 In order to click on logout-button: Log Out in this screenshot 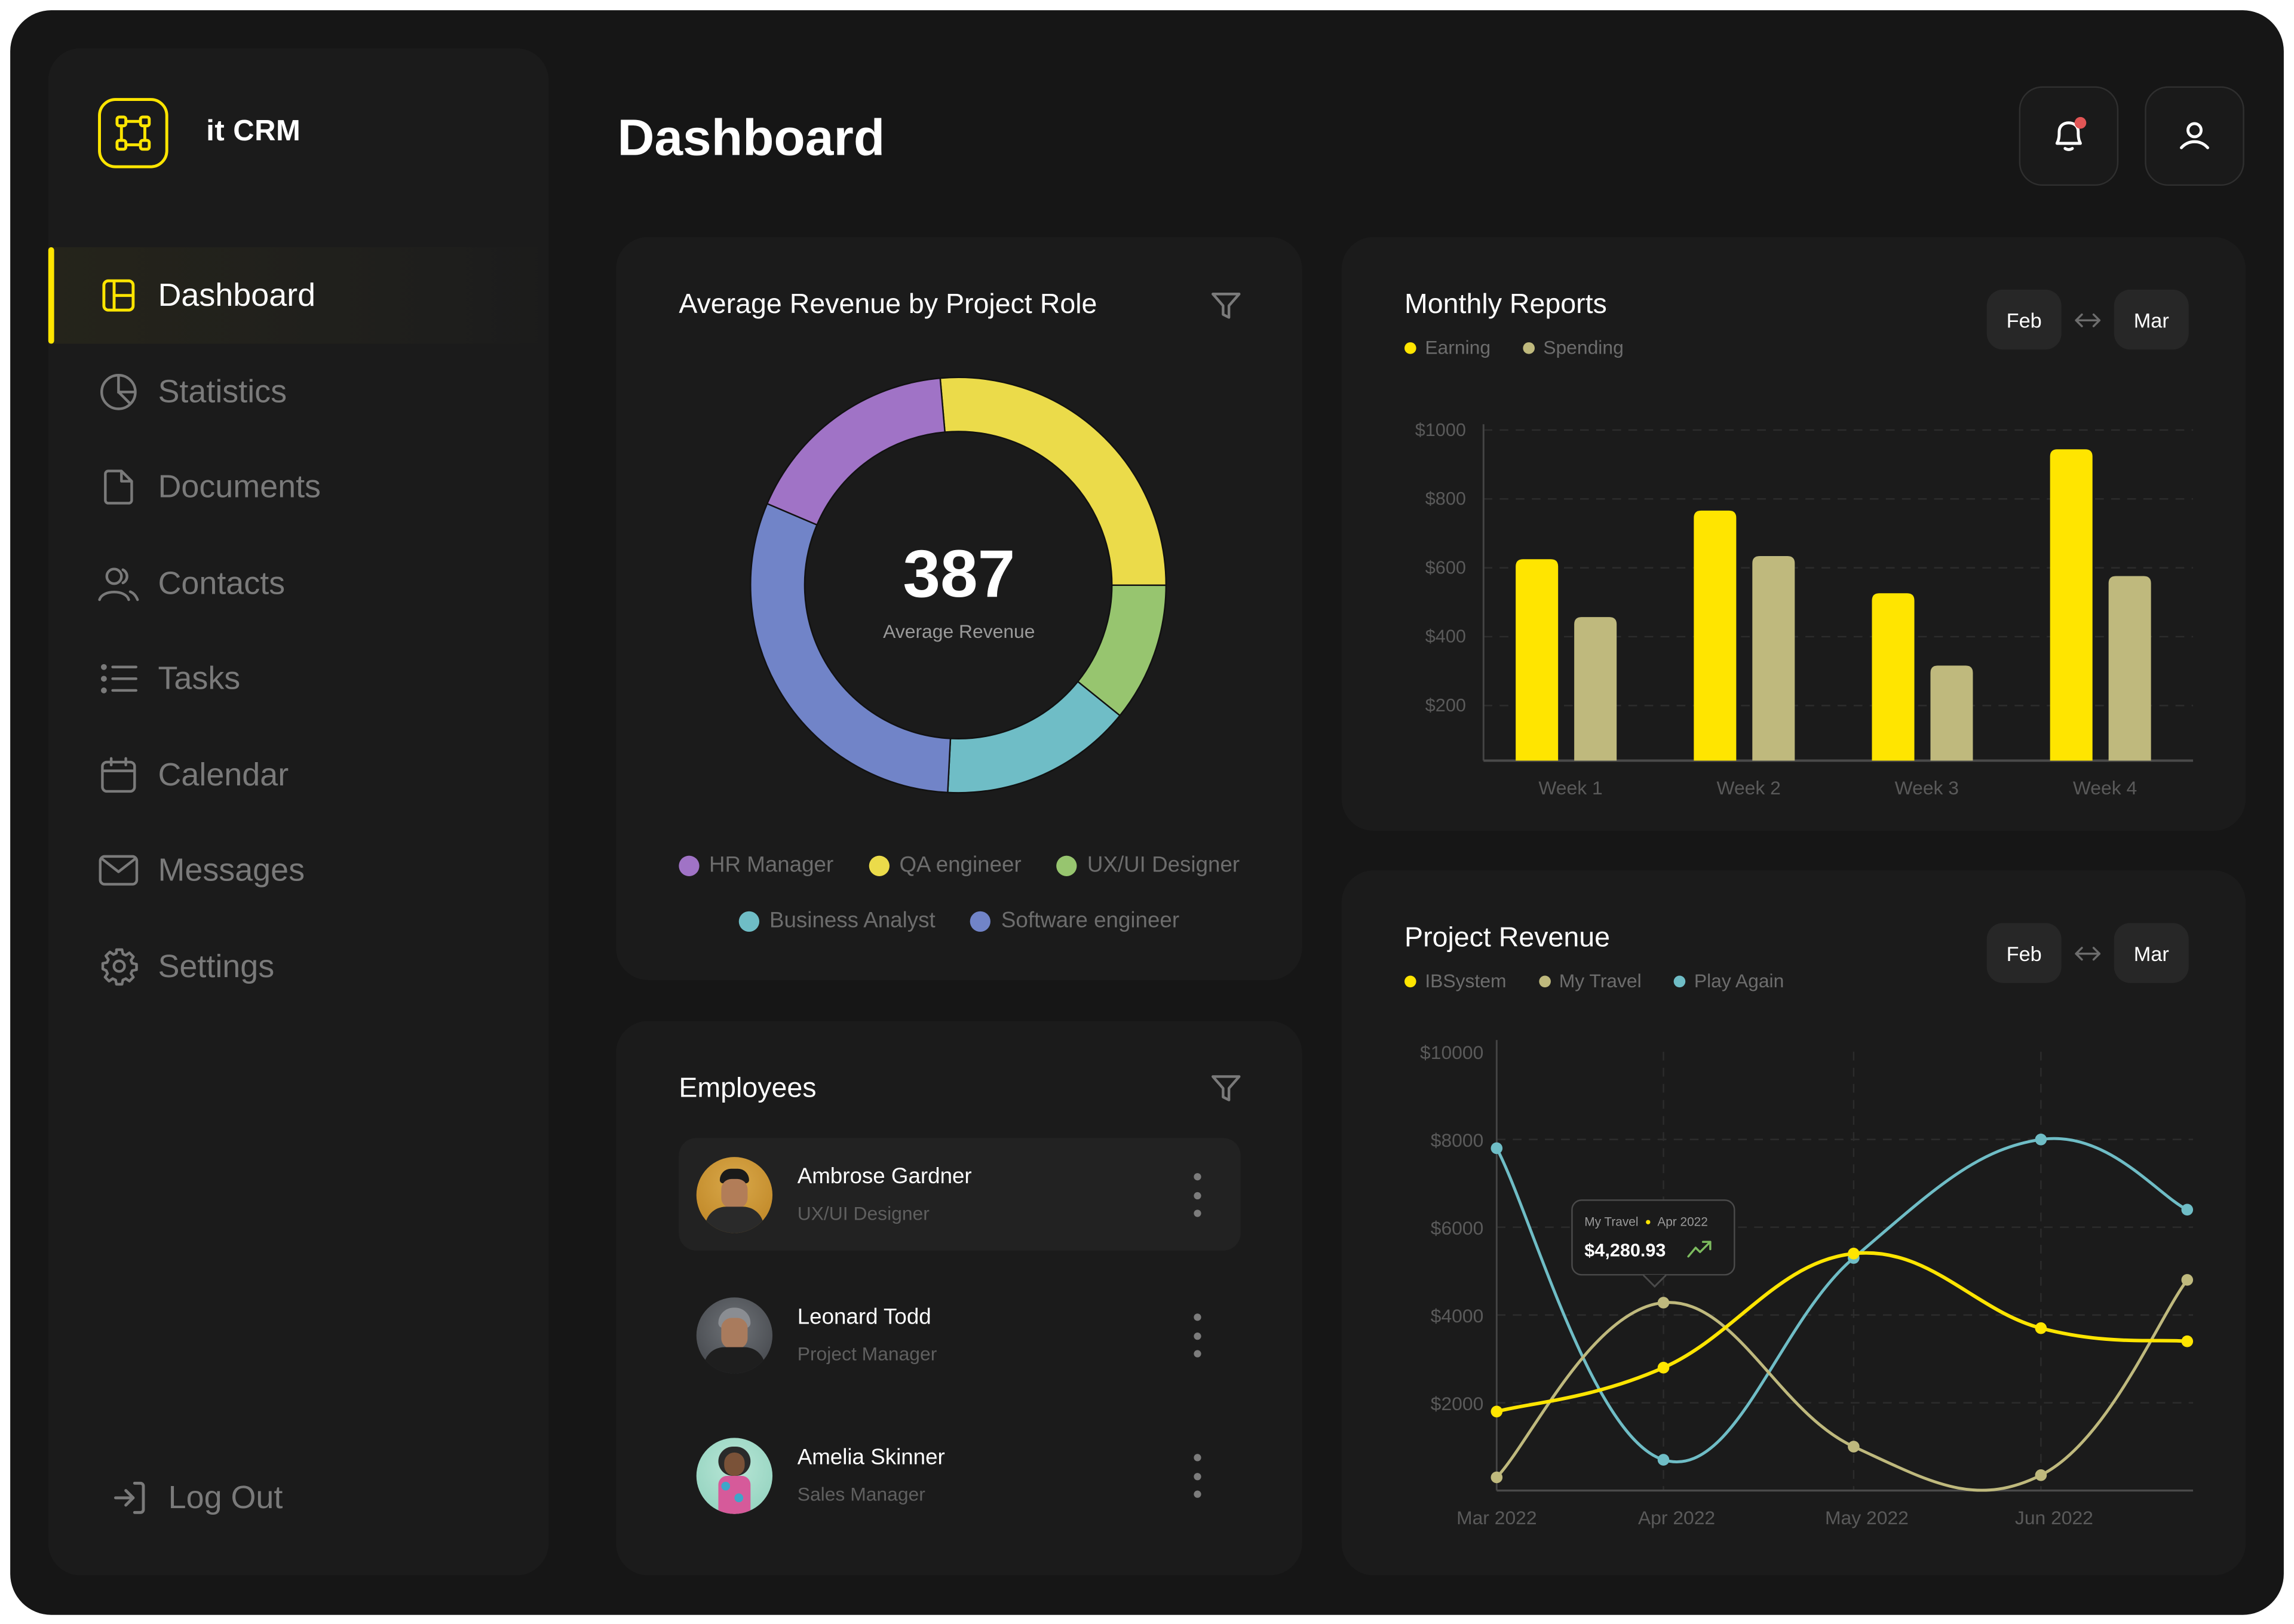, I will do `click(198, 1498)`.